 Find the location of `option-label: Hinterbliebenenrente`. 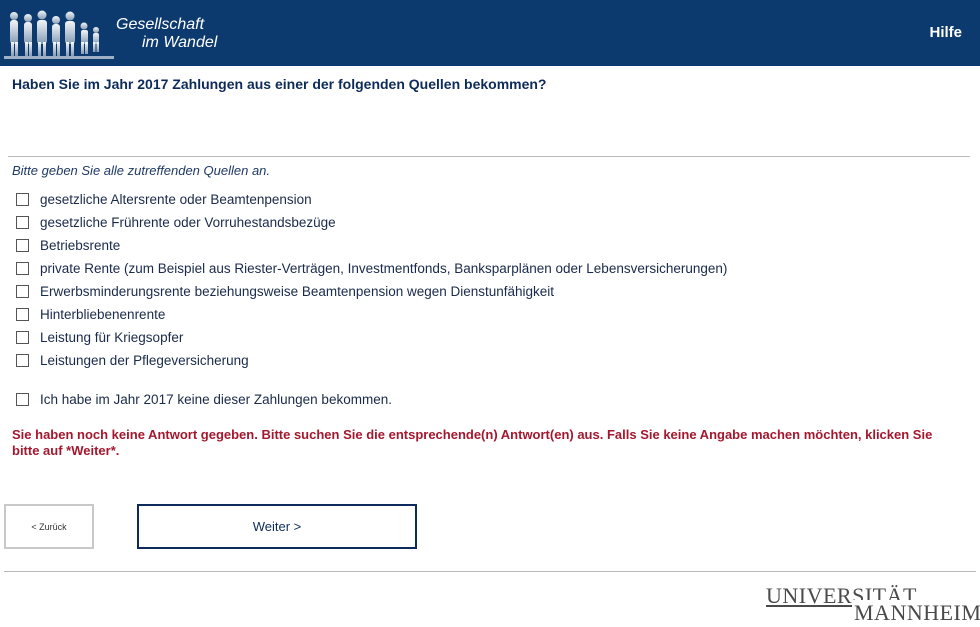

option-label: Hinterbliebenenrente is located at coordinates (103, 314).